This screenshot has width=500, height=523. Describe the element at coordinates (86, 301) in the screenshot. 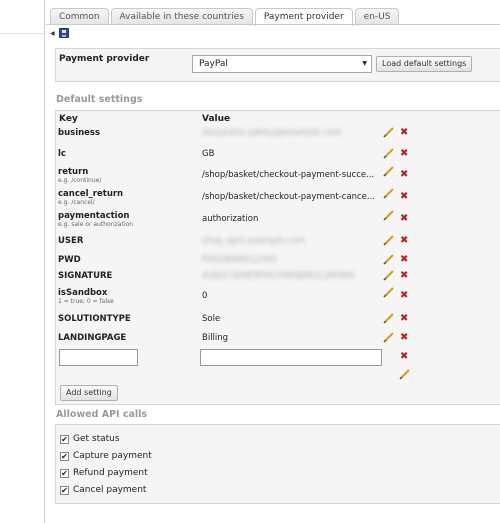

I see `setting-hint: 1 = true; 0 = false` at that location.